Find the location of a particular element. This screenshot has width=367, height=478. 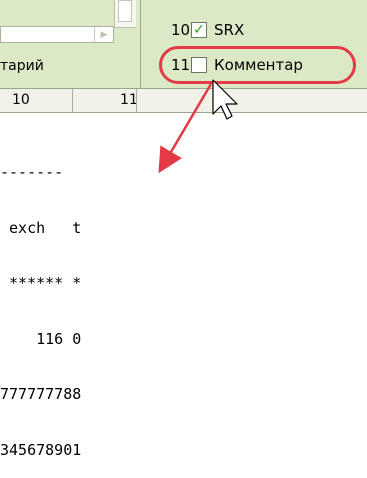

left-control: ▶ is located at coordinates (68, 26).